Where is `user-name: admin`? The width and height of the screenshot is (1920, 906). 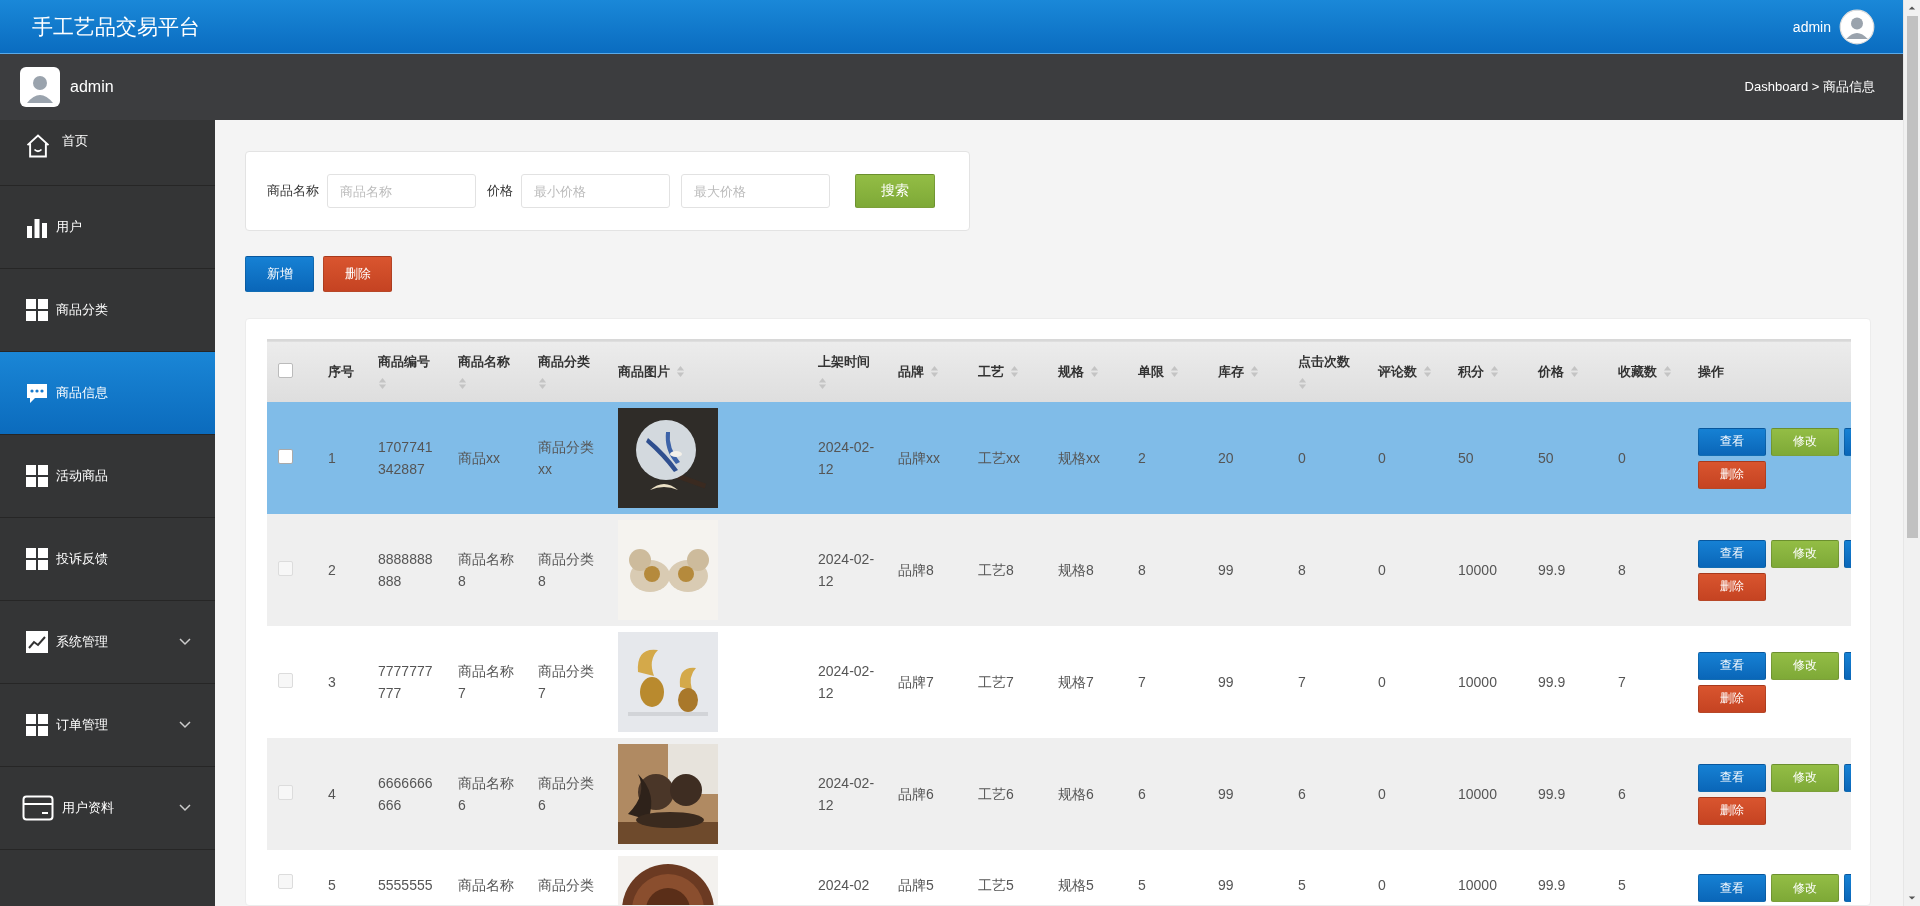
user-name: admin is located at coordinates (1811, 26).